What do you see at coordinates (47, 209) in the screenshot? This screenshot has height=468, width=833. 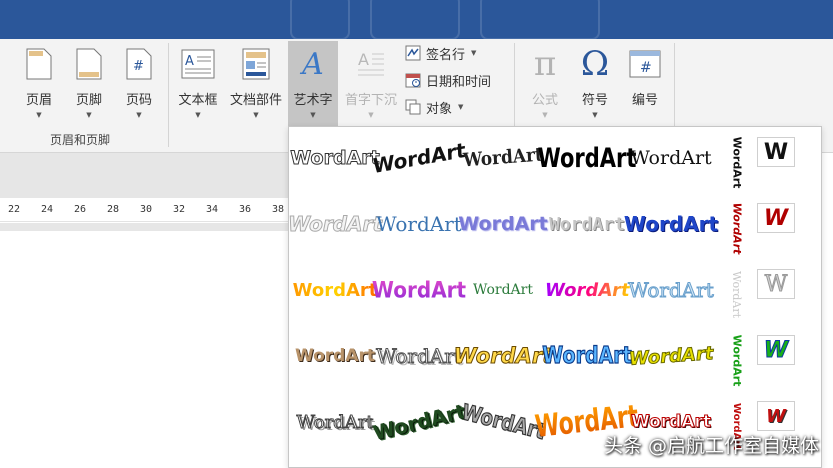 I see `ruler-tick: 24` at bounding box center [47, 209].